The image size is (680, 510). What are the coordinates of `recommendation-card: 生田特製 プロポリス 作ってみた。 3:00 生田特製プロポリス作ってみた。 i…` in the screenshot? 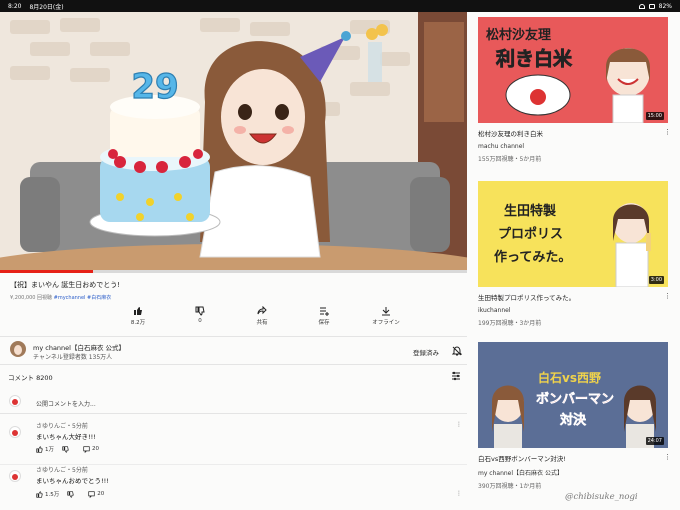 It's located at (574, 254).